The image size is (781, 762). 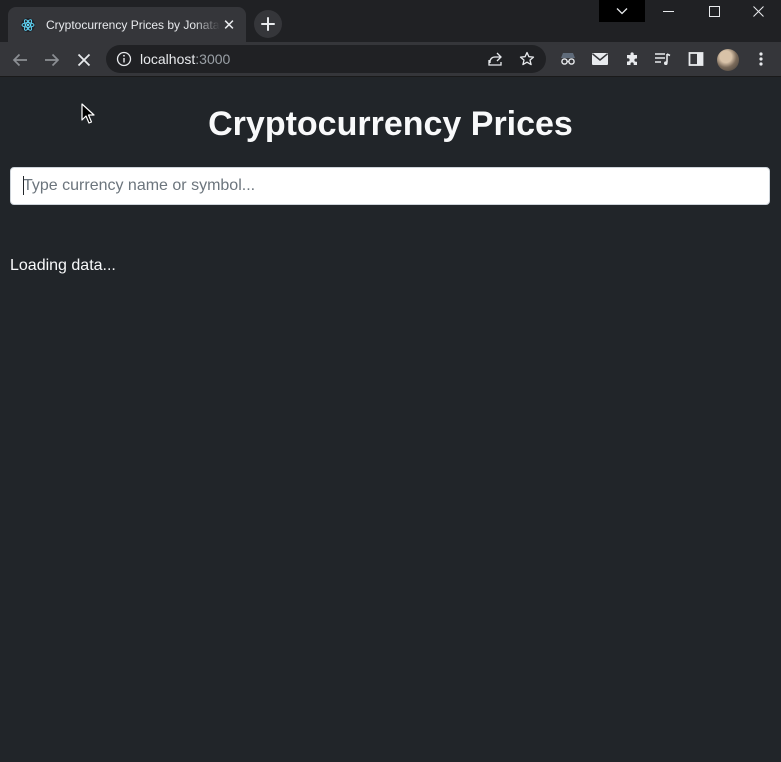 I want to click on mail-icon, so click(x=600, y=59).